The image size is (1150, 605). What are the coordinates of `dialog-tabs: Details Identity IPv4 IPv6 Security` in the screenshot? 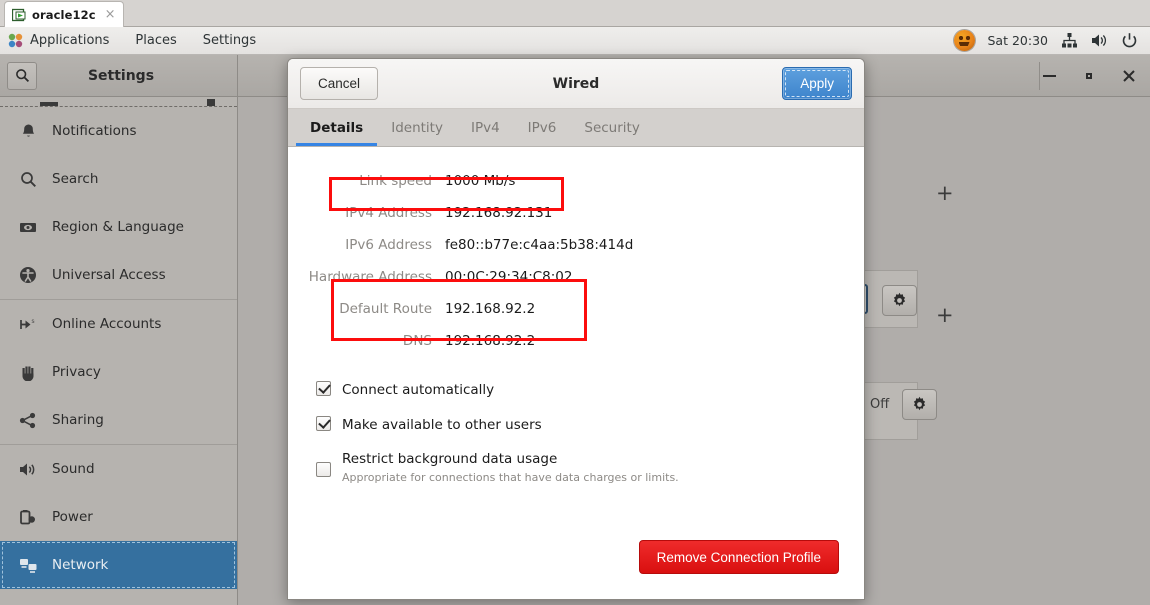 It's located at (576, 128).